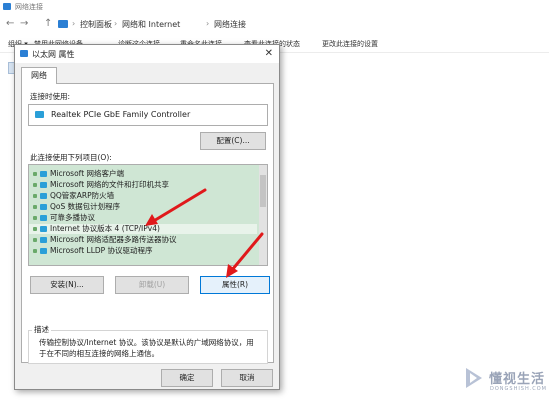  Describe the element at coordinates (176, 207) in the screenshot. I see `arrow-to-ipv4` at that location.